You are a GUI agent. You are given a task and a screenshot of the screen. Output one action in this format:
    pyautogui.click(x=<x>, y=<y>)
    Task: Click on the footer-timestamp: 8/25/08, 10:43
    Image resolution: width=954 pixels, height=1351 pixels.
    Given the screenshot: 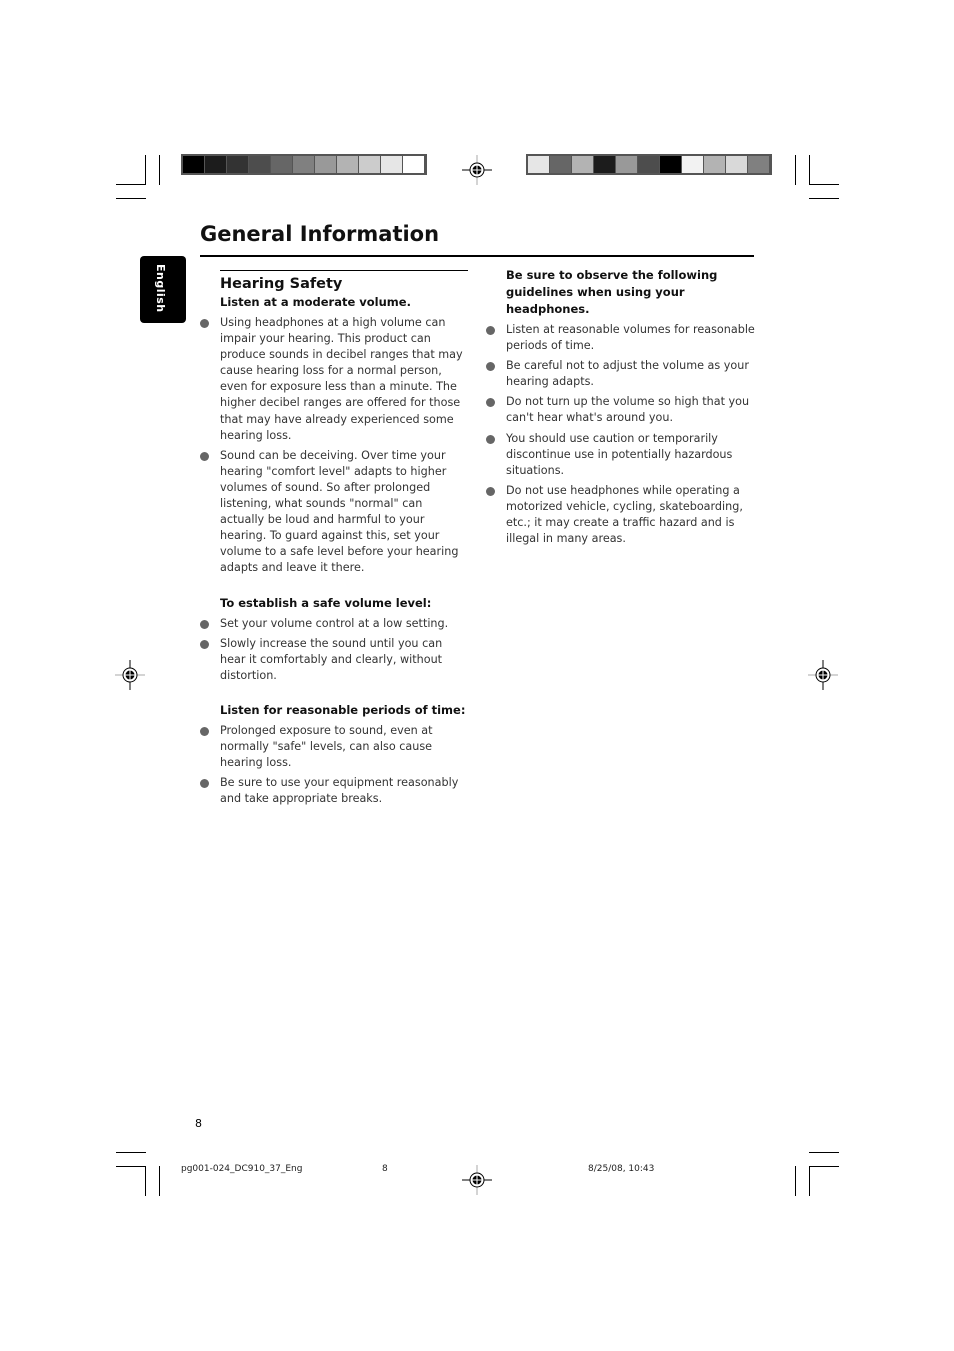 What is the action you would take?
    pyautogui.click(x=621, y=1169)
    